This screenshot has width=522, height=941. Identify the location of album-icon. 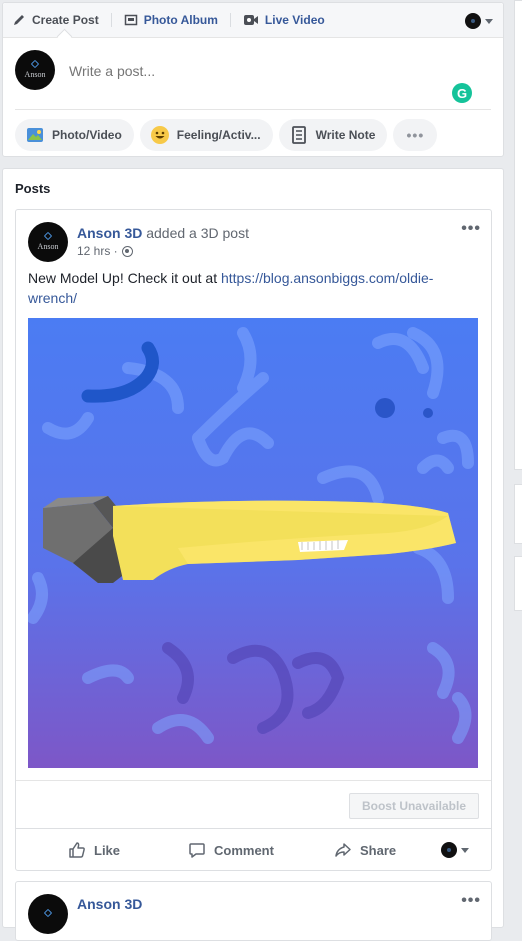
(130, 20).